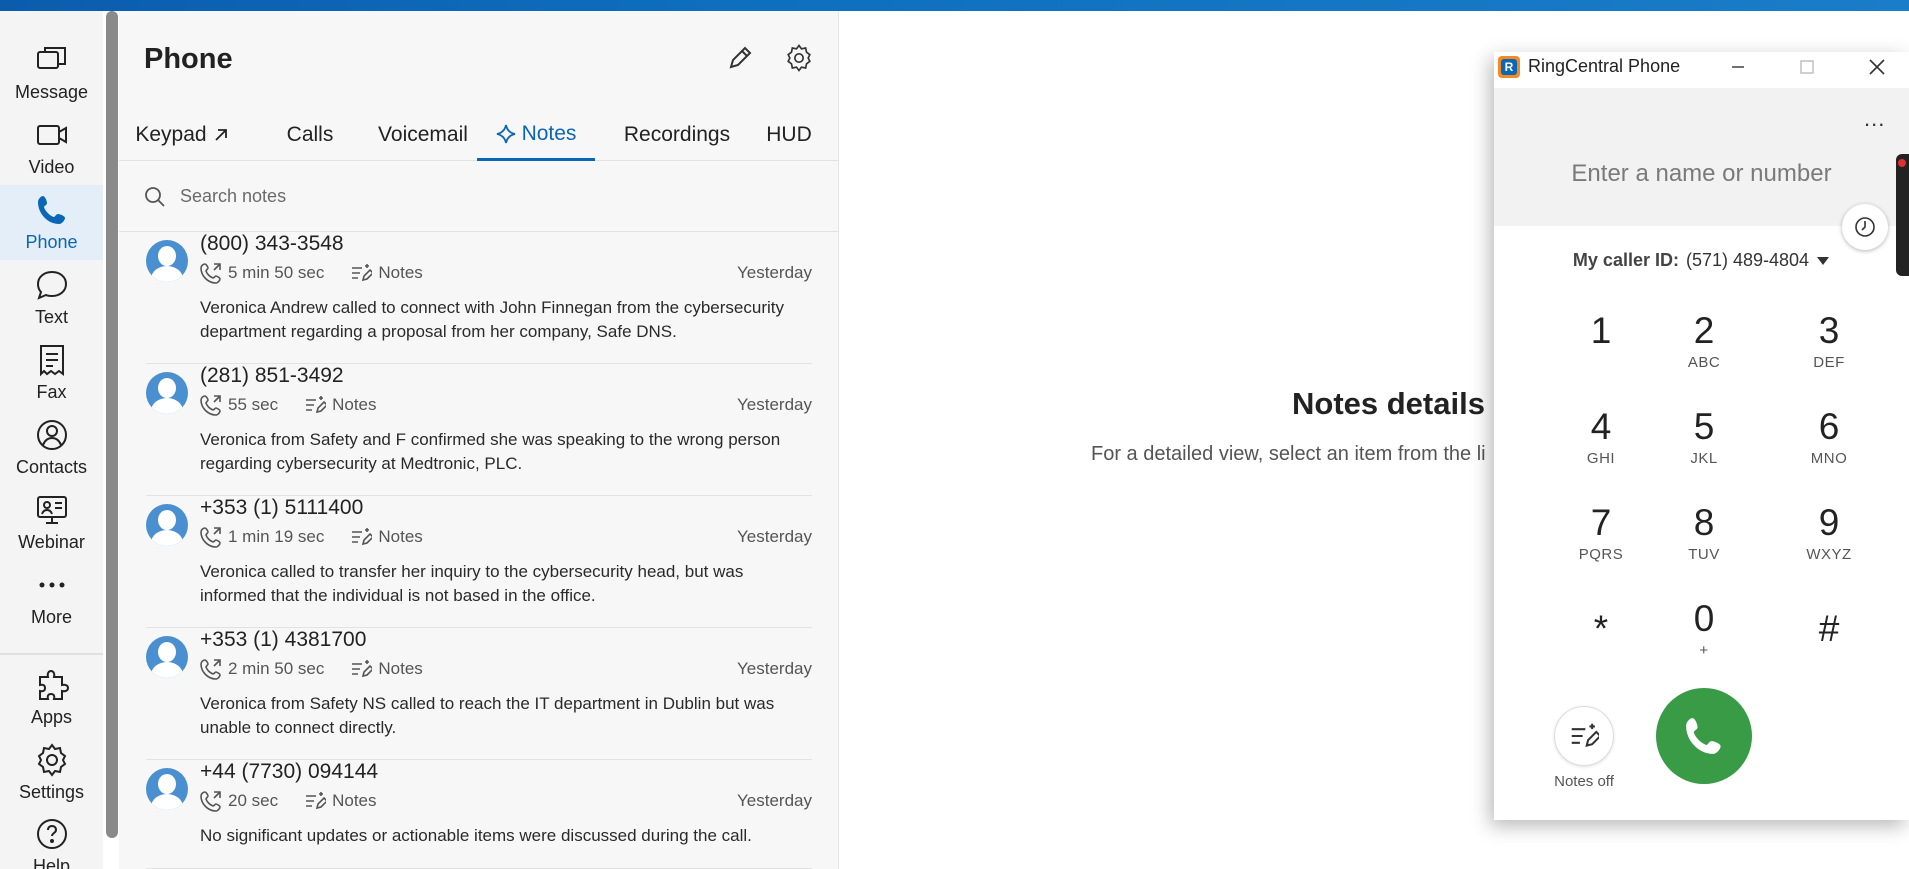  I want to click on key-8: 8 TUV, so click(1704, 542).